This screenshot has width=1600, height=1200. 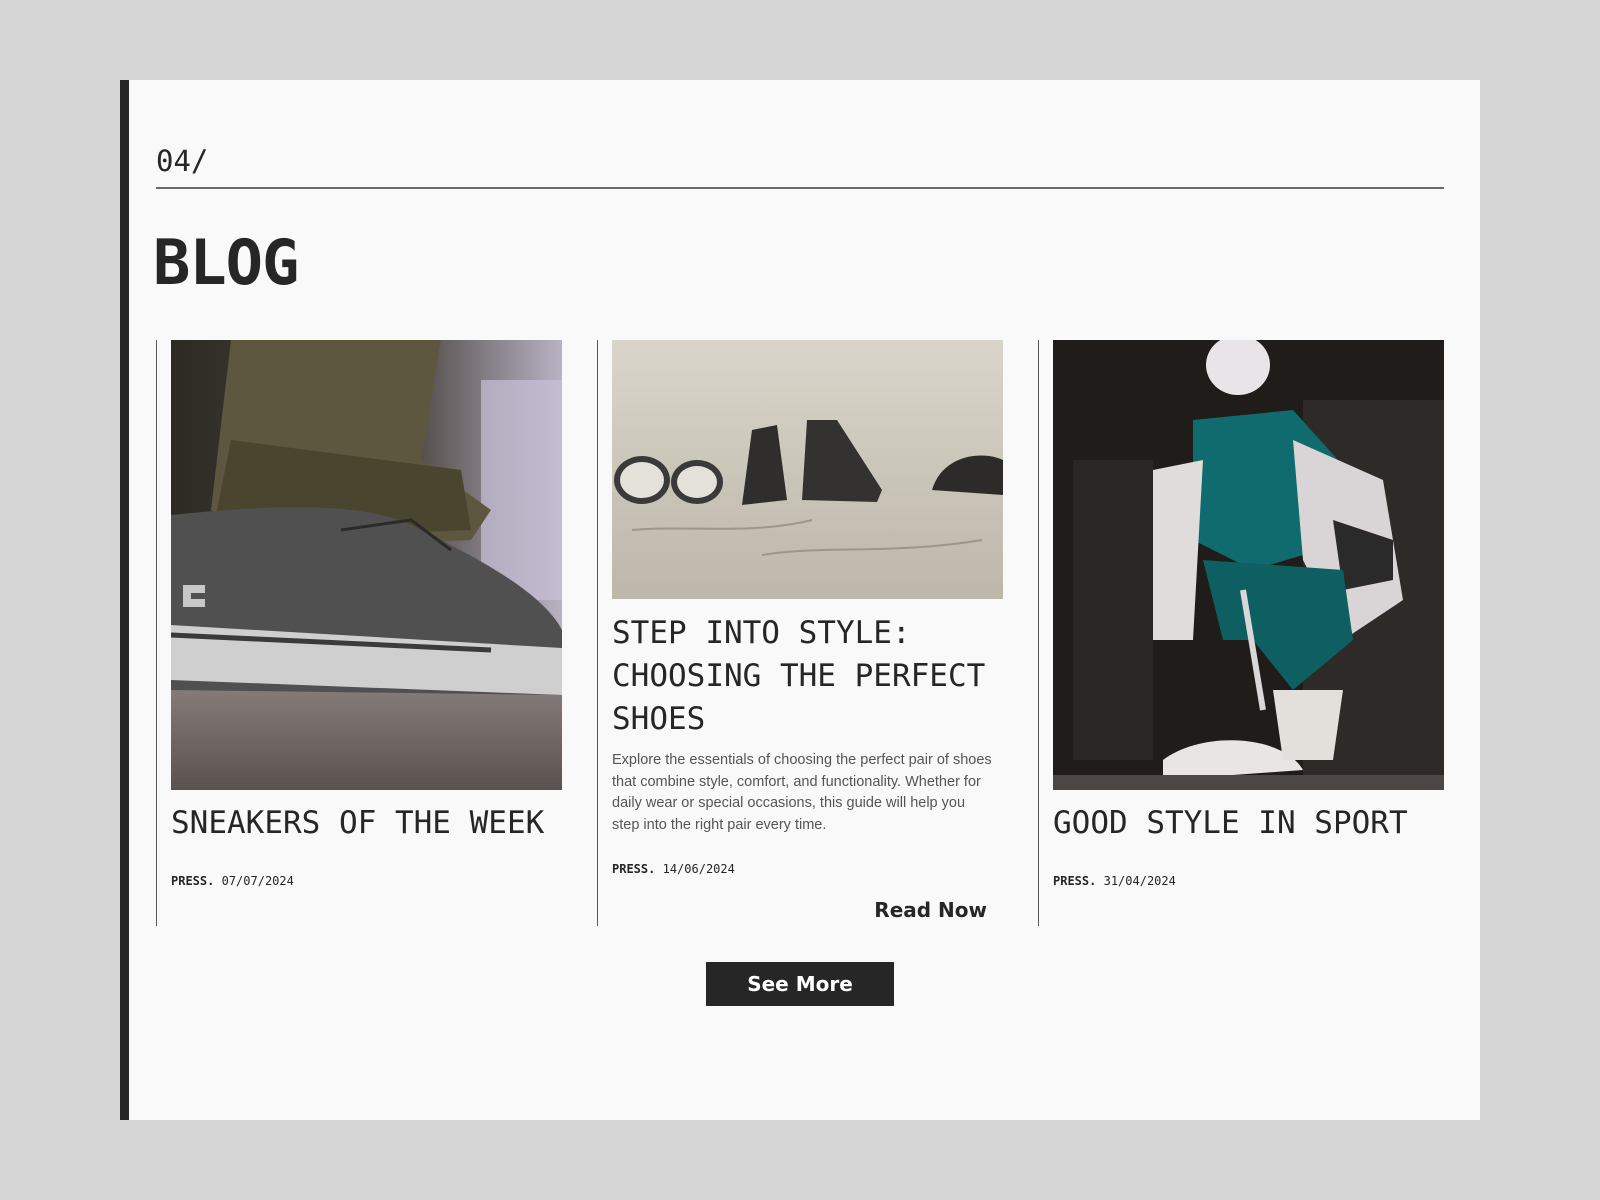 I want to click on post-date: 14/06/2024, so click(x=698, y=869).